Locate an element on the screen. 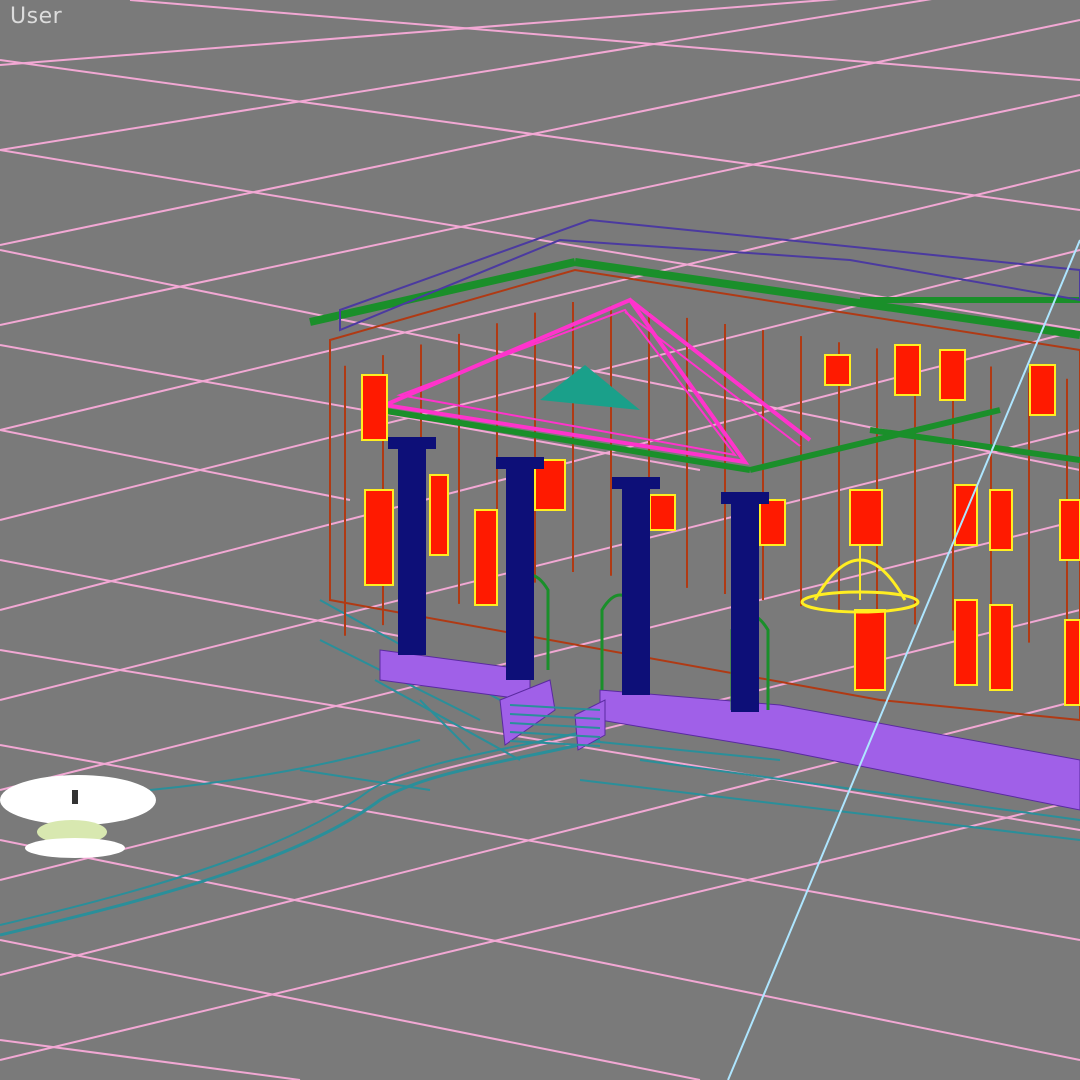 Image resolution: width=1080 pixels, height=1080 pixels. lamp-mark is located at coordinates (75, 797).